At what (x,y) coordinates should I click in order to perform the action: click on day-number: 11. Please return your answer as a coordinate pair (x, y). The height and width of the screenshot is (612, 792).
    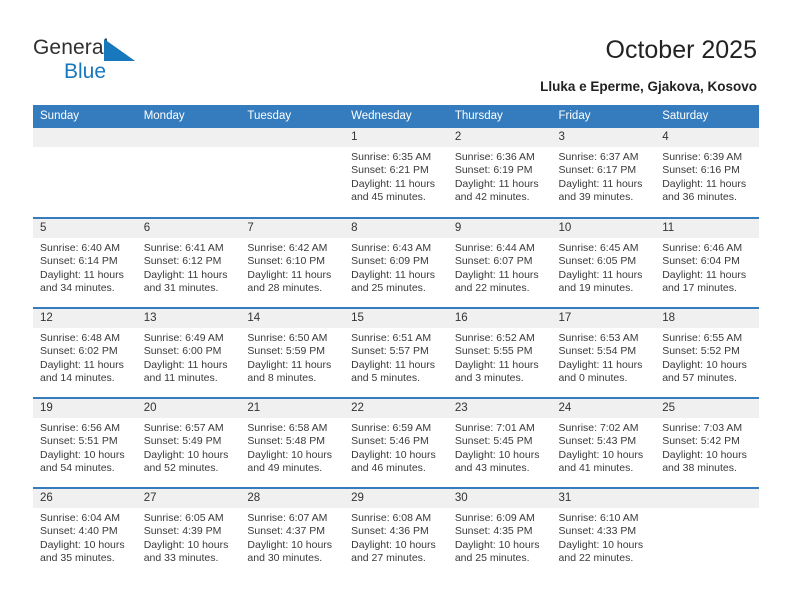
    Looking at the image, I should click on (707, 228).